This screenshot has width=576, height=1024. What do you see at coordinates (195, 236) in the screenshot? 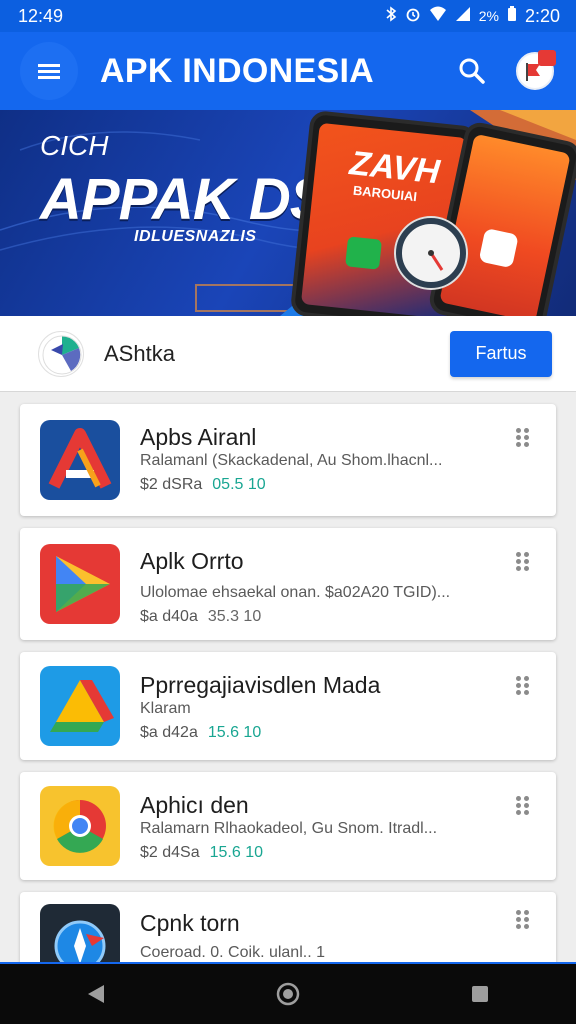
I see `banner-subline: IDLUESNAZLIS` at bounding box center [195, 236].